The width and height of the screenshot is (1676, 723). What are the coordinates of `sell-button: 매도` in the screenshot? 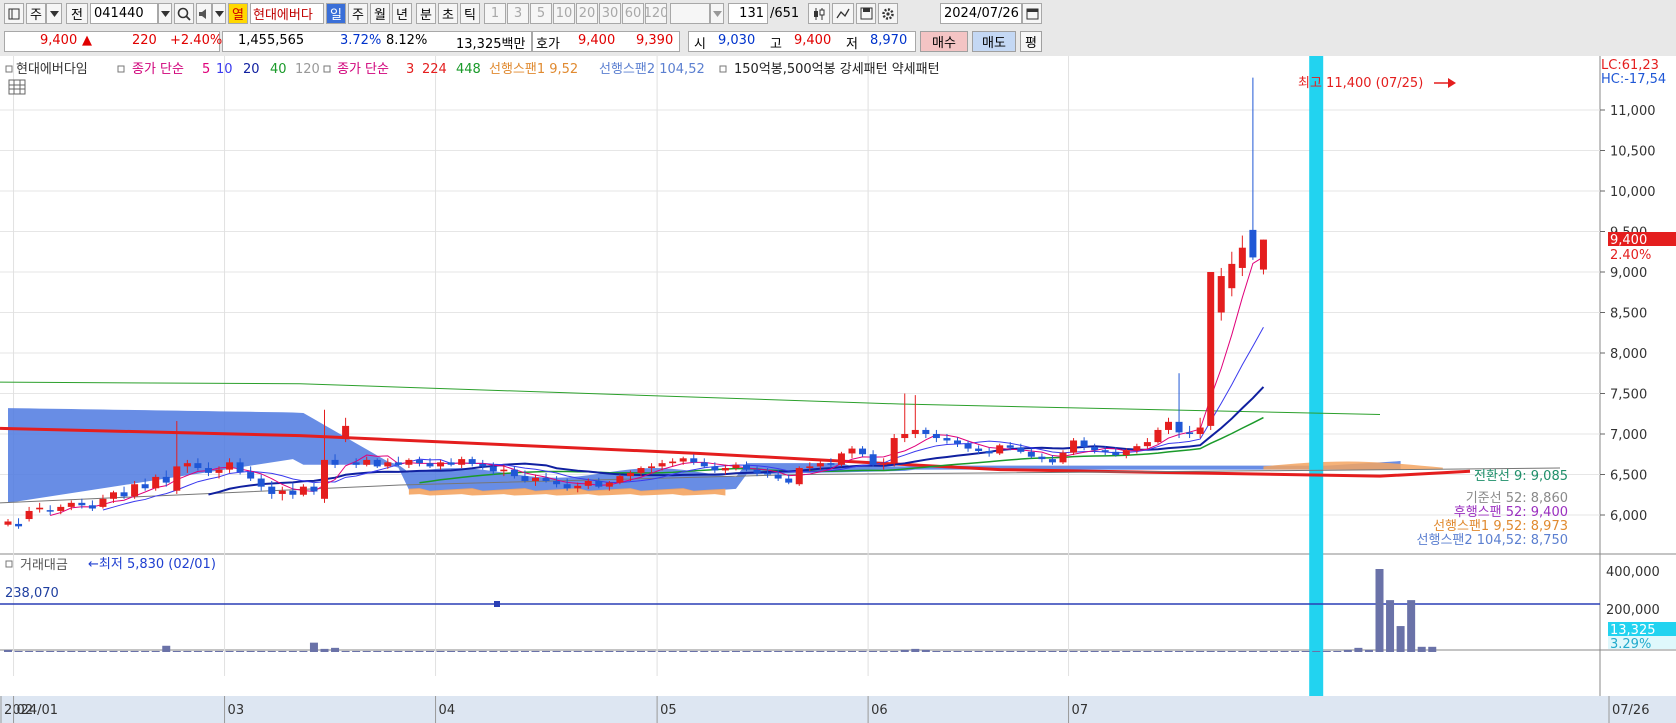 It's located at (994, 41).